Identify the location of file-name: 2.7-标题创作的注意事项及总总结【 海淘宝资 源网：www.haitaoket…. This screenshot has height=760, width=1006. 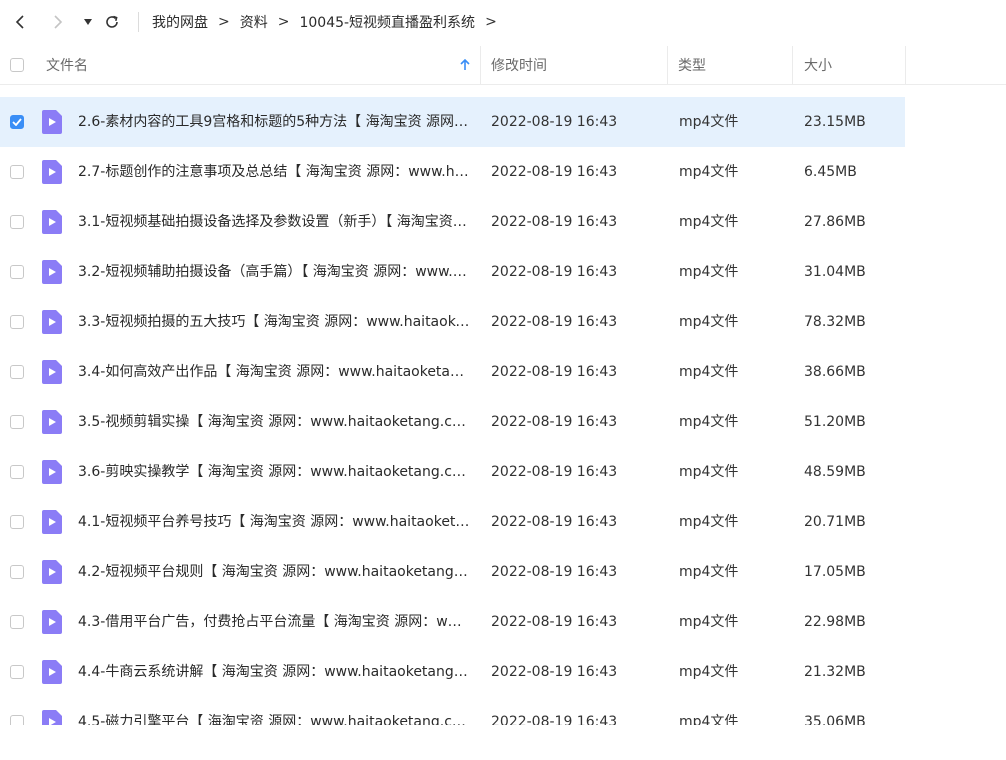
(274, 172).